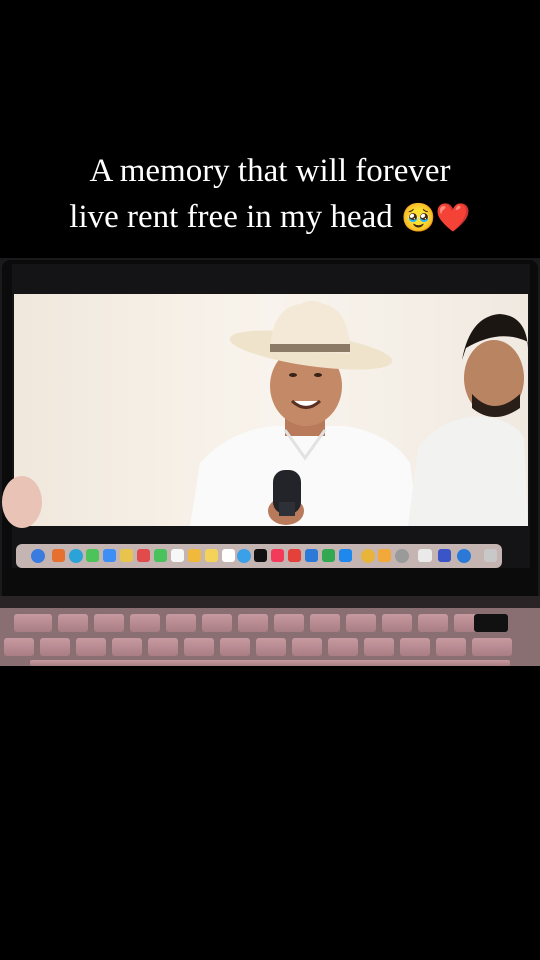  Describe the element at coordinates (435, 217) in the screenshot. I see `caption-emojis: 🥹❤️` at that location.